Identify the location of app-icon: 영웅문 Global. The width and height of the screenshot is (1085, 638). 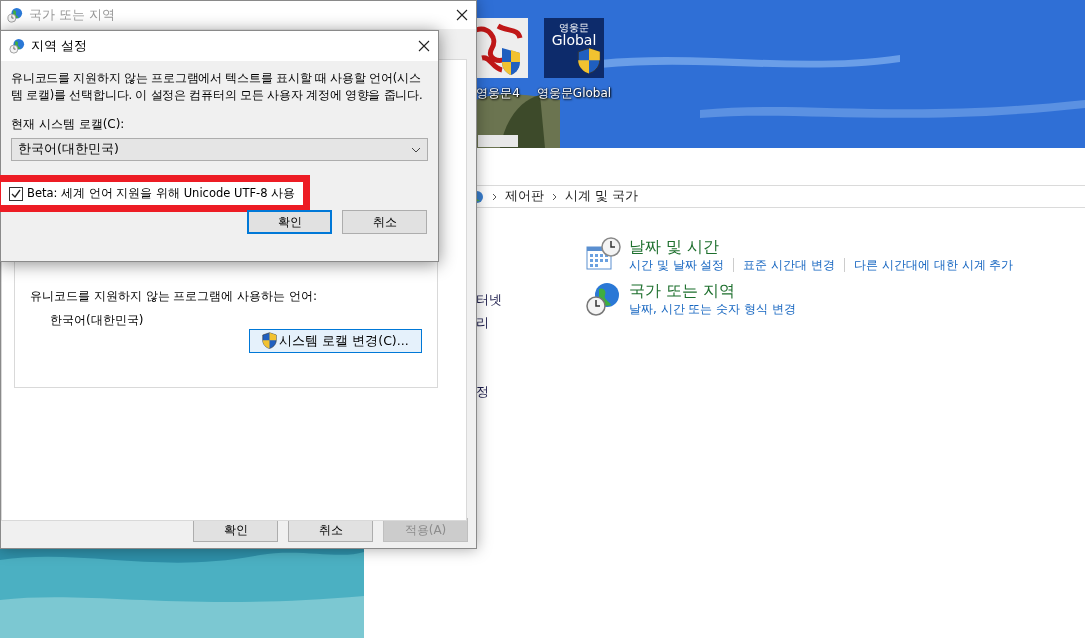
(574, 48).